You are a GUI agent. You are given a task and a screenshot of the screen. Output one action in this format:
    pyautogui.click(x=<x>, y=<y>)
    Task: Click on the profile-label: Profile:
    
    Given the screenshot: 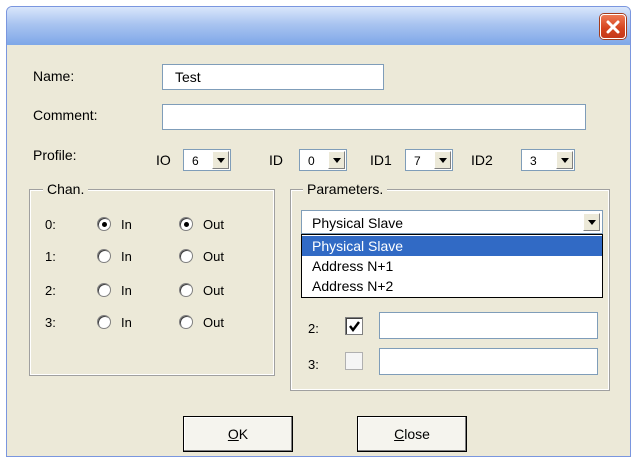 What is the action you would take?
    pyautogui.click(x=55, y=155)
    